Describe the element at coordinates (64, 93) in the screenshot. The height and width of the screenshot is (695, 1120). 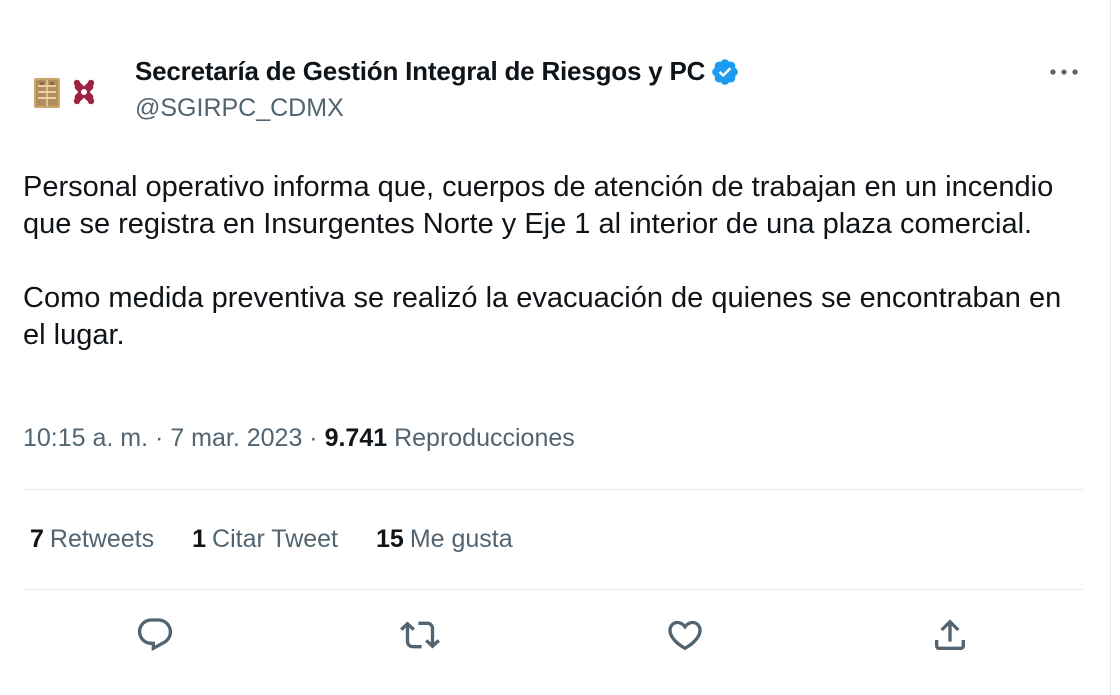
I see `cdmx-logo-icon` at that location.